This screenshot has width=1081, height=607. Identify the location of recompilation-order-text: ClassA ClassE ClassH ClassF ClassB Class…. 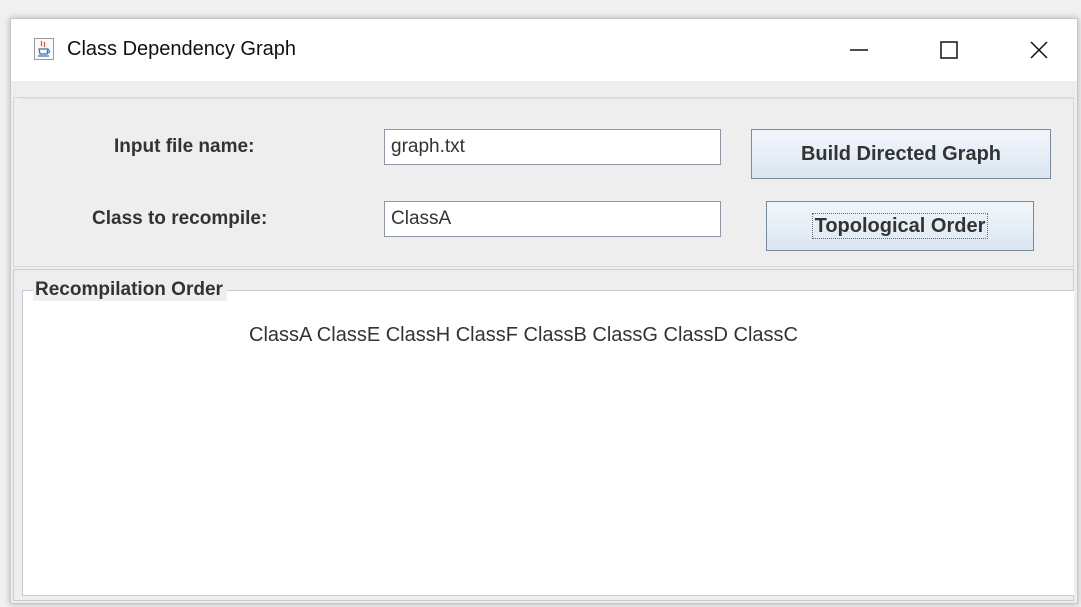
(523, 335).